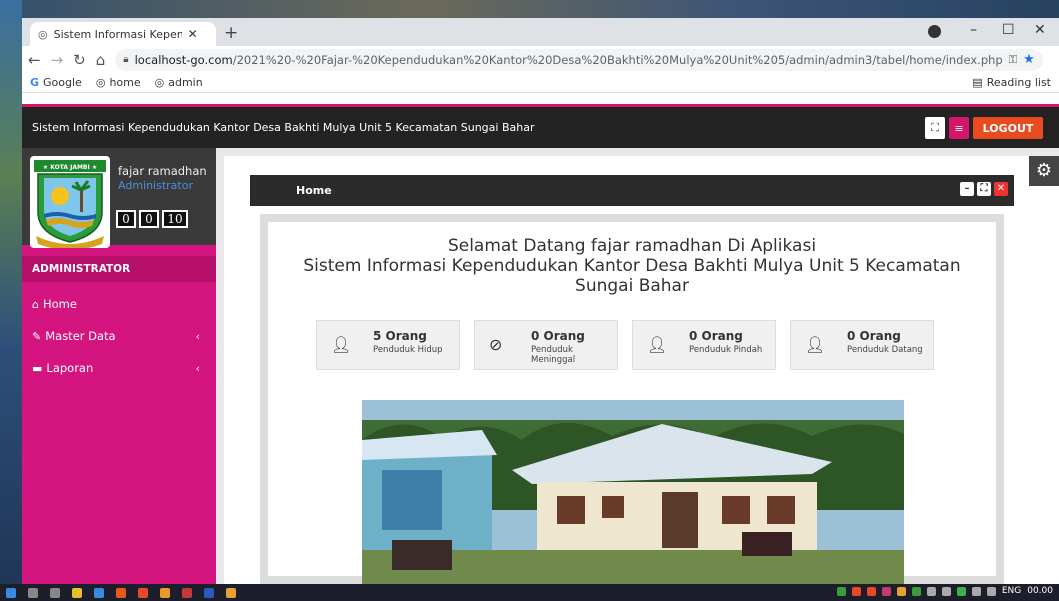  I want to click on new-tab-button: +, so click(231, 33).